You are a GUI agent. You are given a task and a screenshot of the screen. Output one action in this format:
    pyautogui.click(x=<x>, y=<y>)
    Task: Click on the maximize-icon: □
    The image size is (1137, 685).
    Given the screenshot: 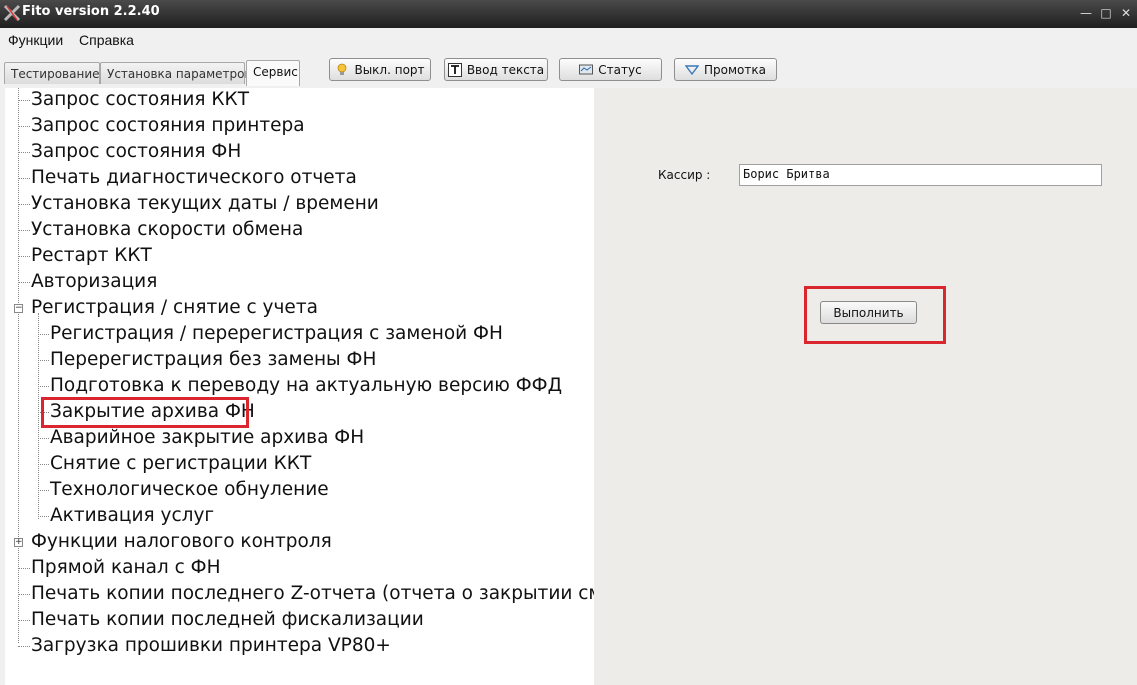 What is the action you would take?
    pyautogui.click(x=1106, y=13)
    